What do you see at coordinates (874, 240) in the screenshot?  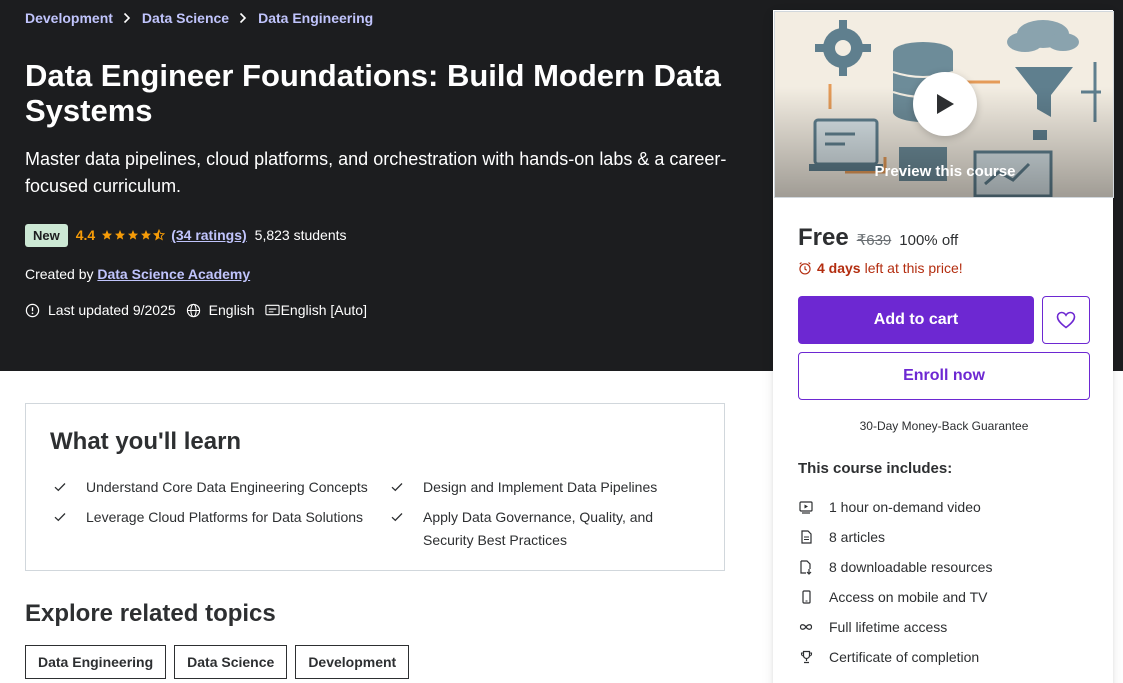 I see `original-price: ₹639` at bounding box center [874, 240].